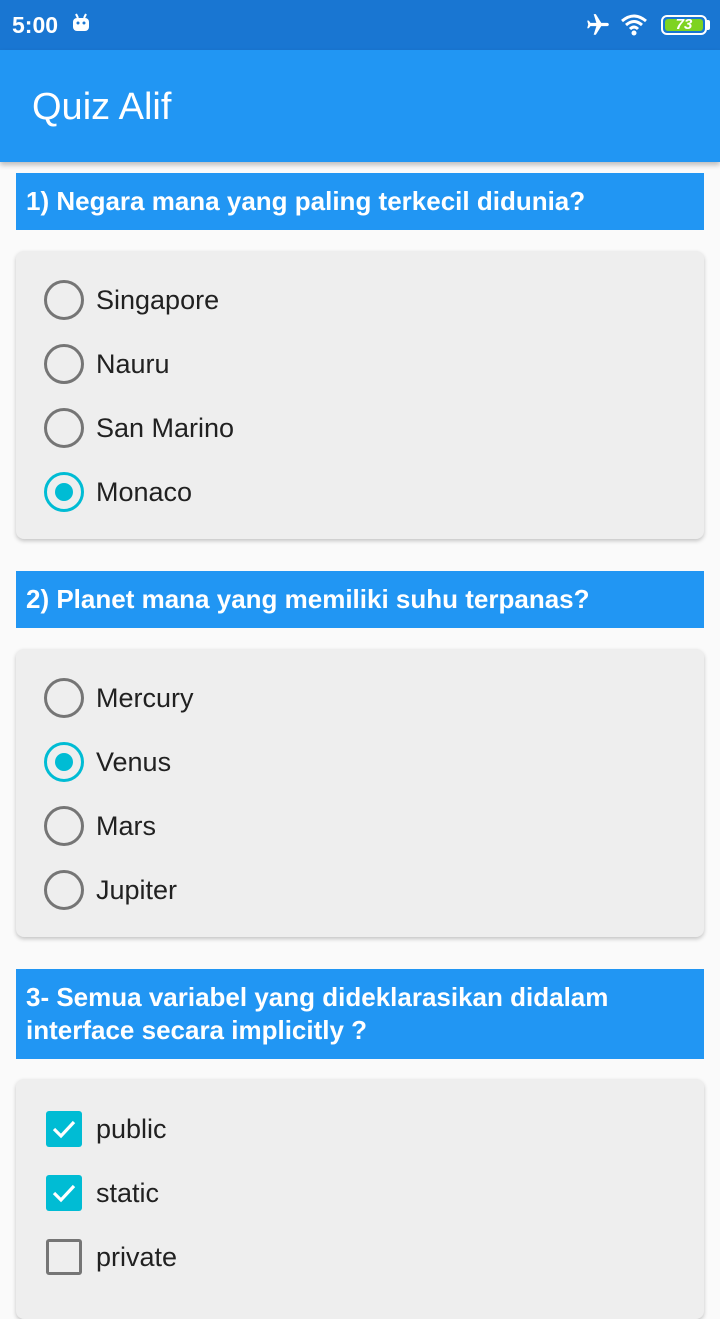 This screenshot has height=1319, width=720. What do you see at coordinates (354, 428) in the screenshot?
I see `option-san-marino: San Marino` at bounding box center [354, 428].